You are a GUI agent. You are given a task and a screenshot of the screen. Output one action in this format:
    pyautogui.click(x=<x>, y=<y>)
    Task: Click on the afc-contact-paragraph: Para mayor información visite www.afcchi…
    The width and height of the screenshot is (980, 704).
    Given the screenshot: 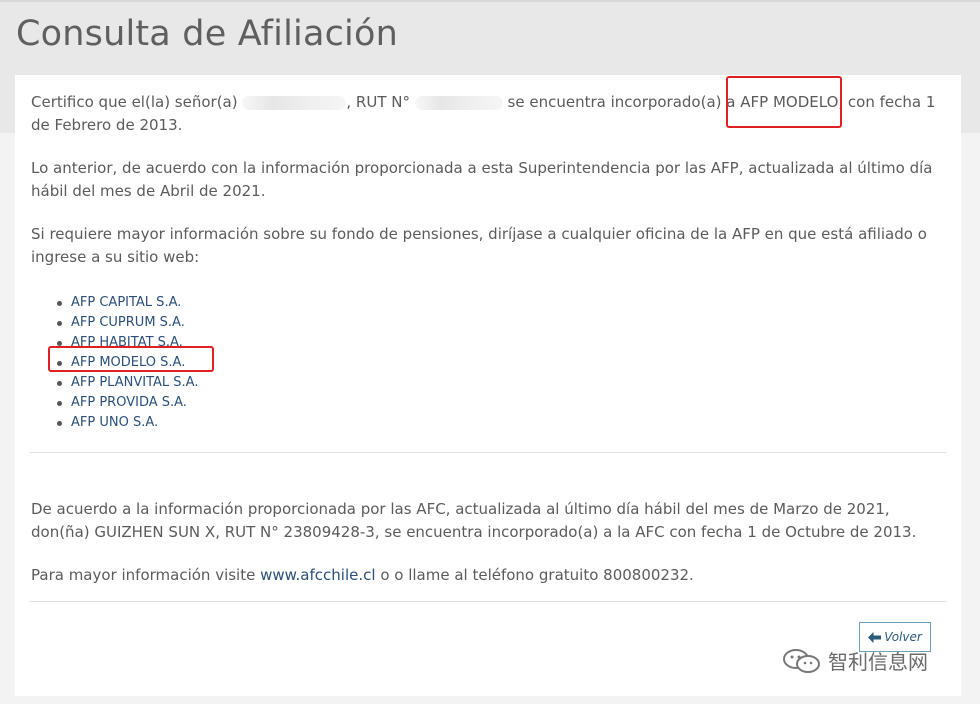 What is the action you would take?
    pyautogui.click(x=488, y=575)
    